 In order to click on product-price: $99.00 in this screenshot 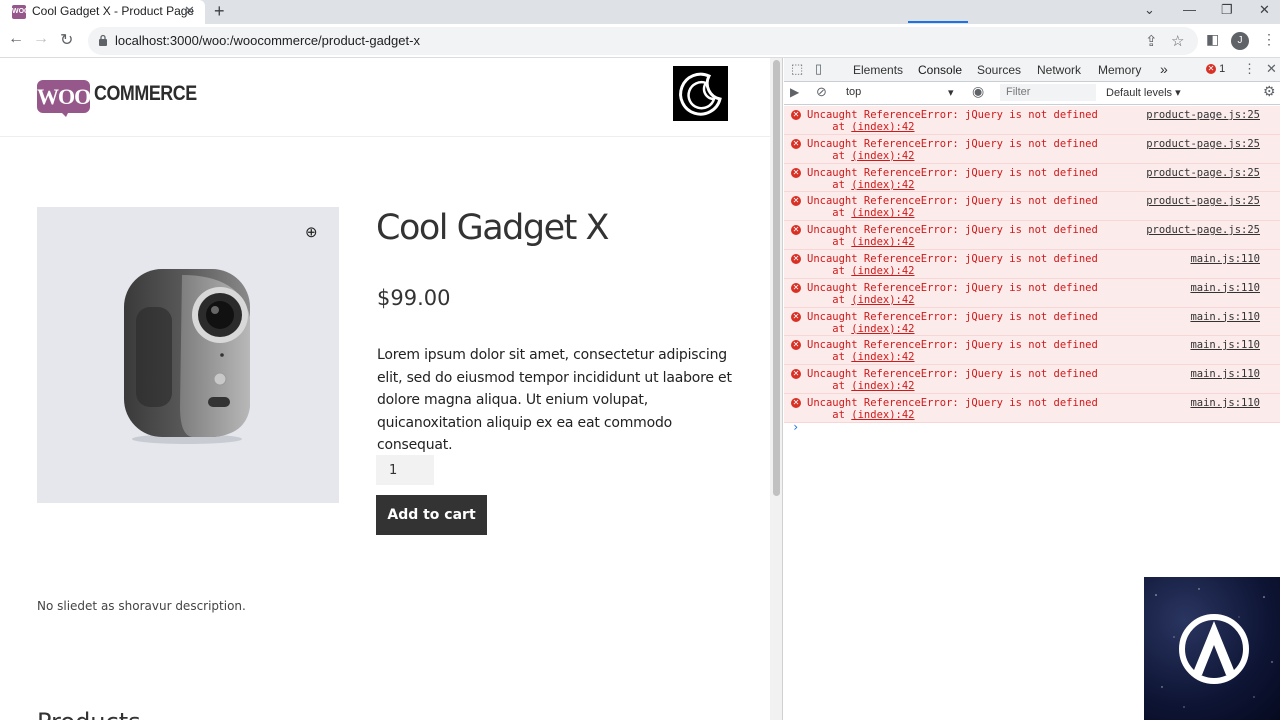, I will do `click(414, 298)`.